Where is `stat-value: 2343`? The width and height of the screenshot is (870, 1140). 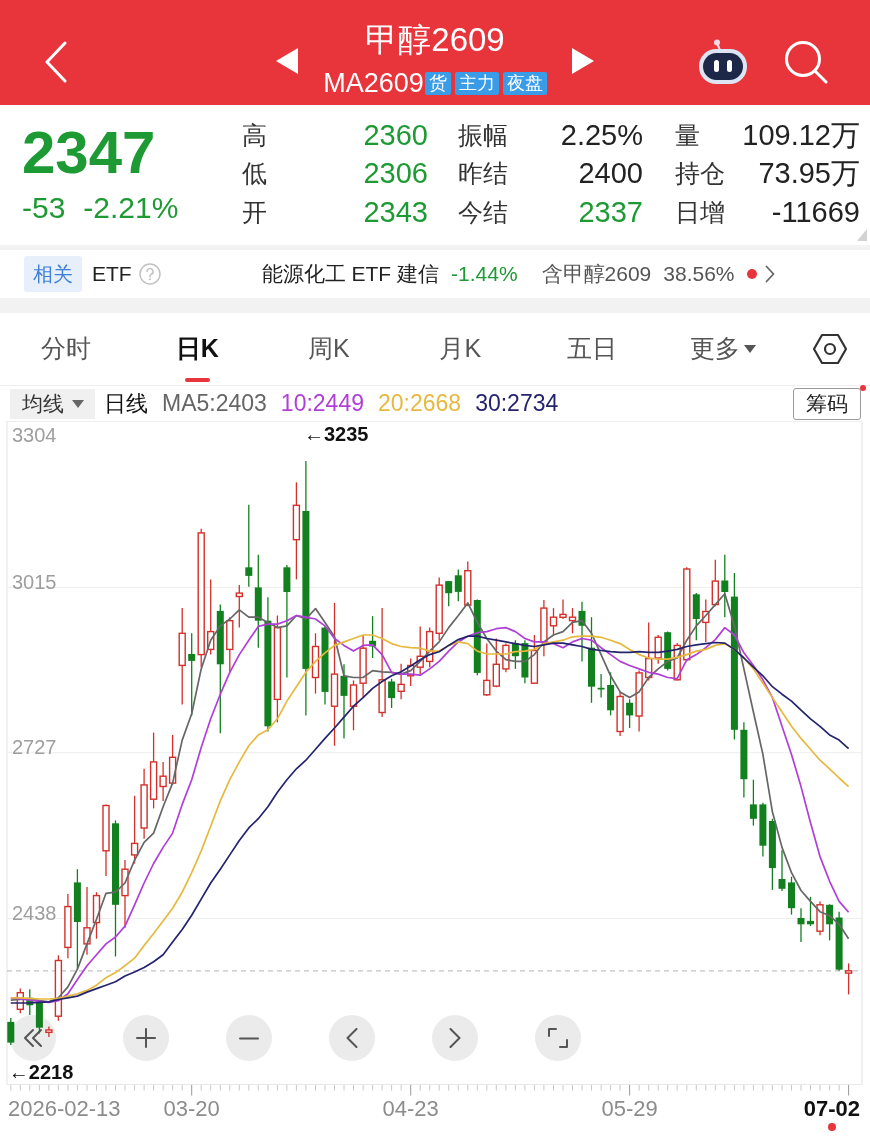
stat-value: 2343 is located at coordinates (395, 212).